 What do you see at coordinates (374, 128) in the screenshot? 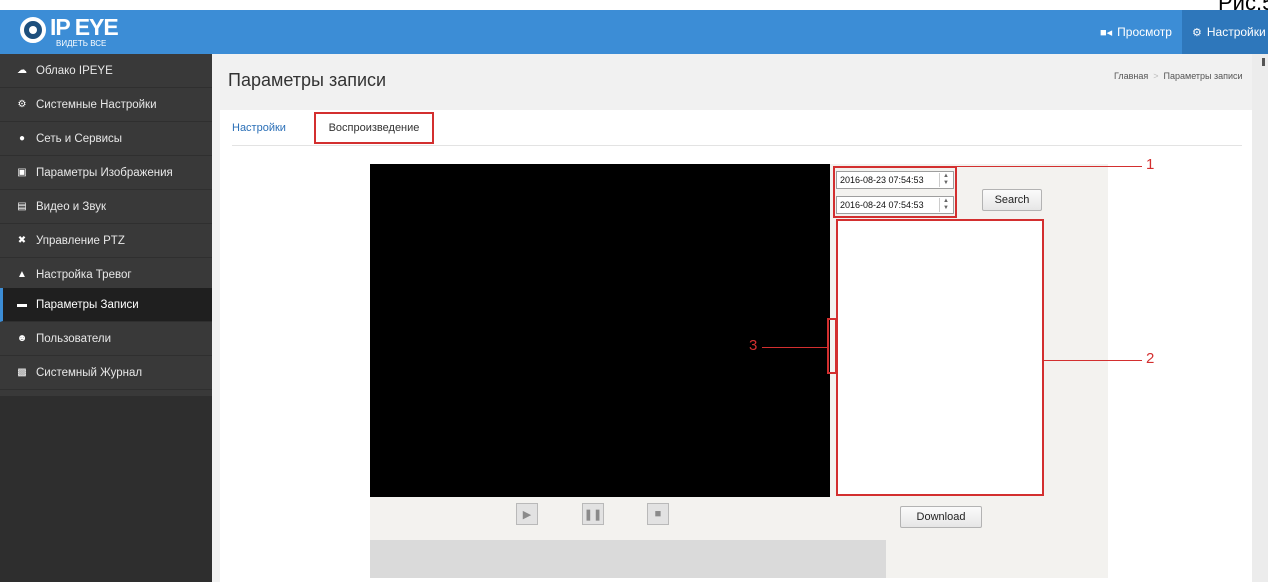
I see `tab-playback: Воспроизведение` at bounding box center [374, 128].